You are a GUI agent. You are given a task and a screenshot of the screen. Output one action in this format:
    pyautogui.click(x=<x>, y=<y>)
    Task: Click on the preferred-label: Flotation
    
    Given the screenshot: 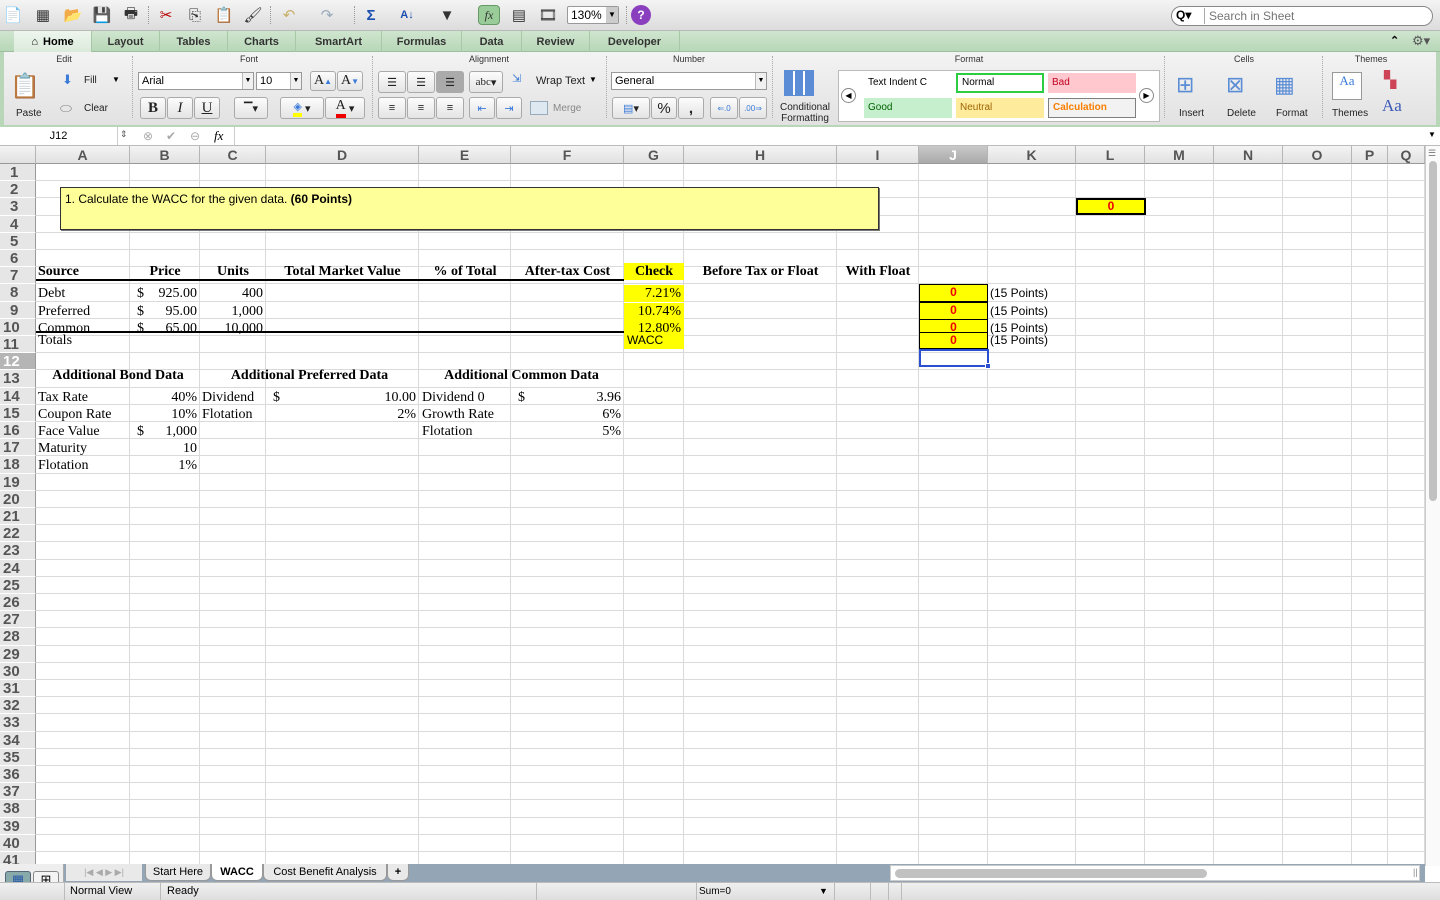 What is the action you would take?
    pyautogui.click(x=234, y=414)
    